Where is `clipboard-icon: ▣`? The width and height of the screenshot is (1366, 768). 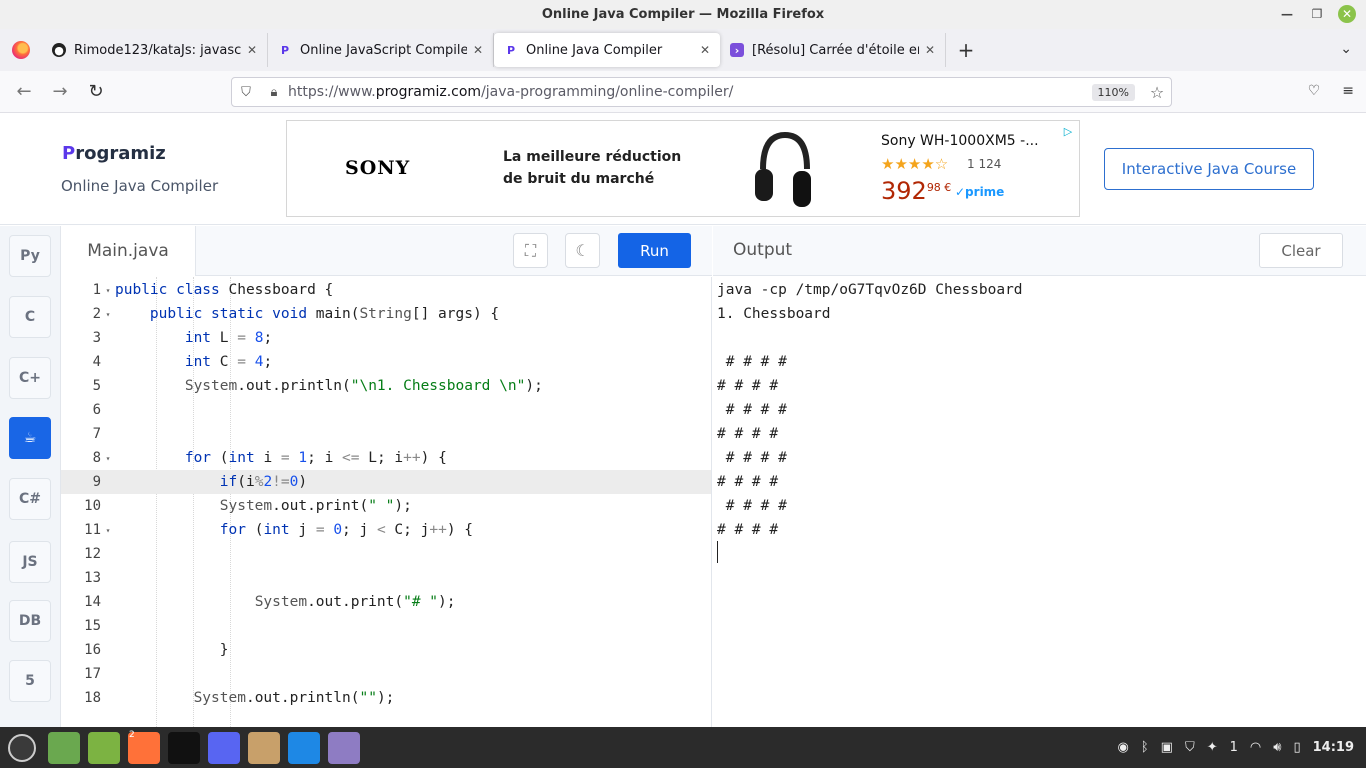
clipboard-icon: ▣ is located at coordinates (1167, 747).